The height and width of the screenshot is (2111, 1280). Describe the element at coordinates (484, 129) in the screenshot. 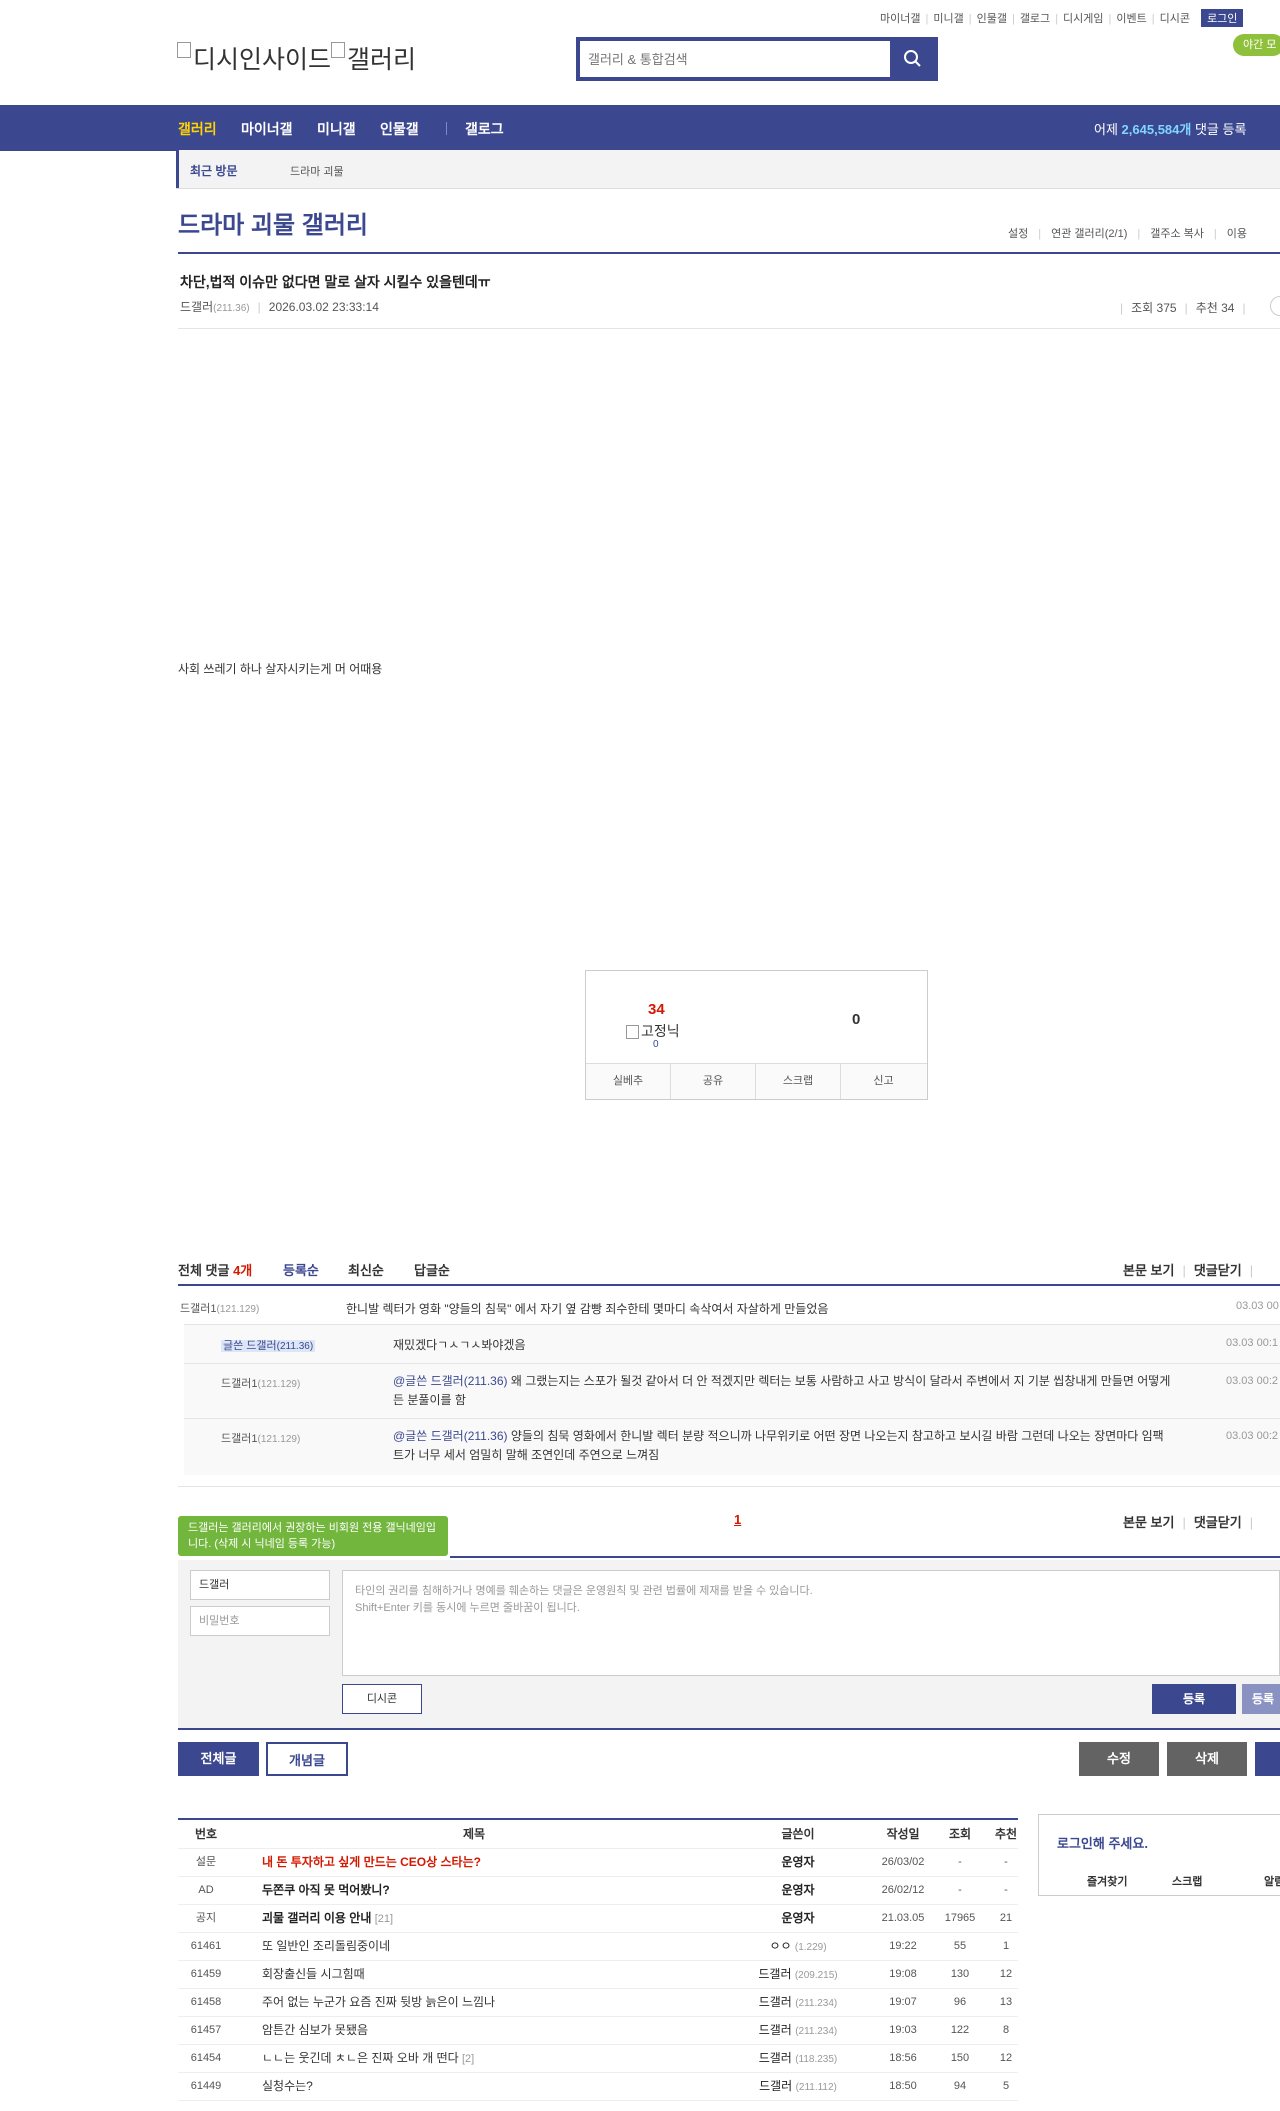

I see `nav-gallog: 갤로그` at that location.